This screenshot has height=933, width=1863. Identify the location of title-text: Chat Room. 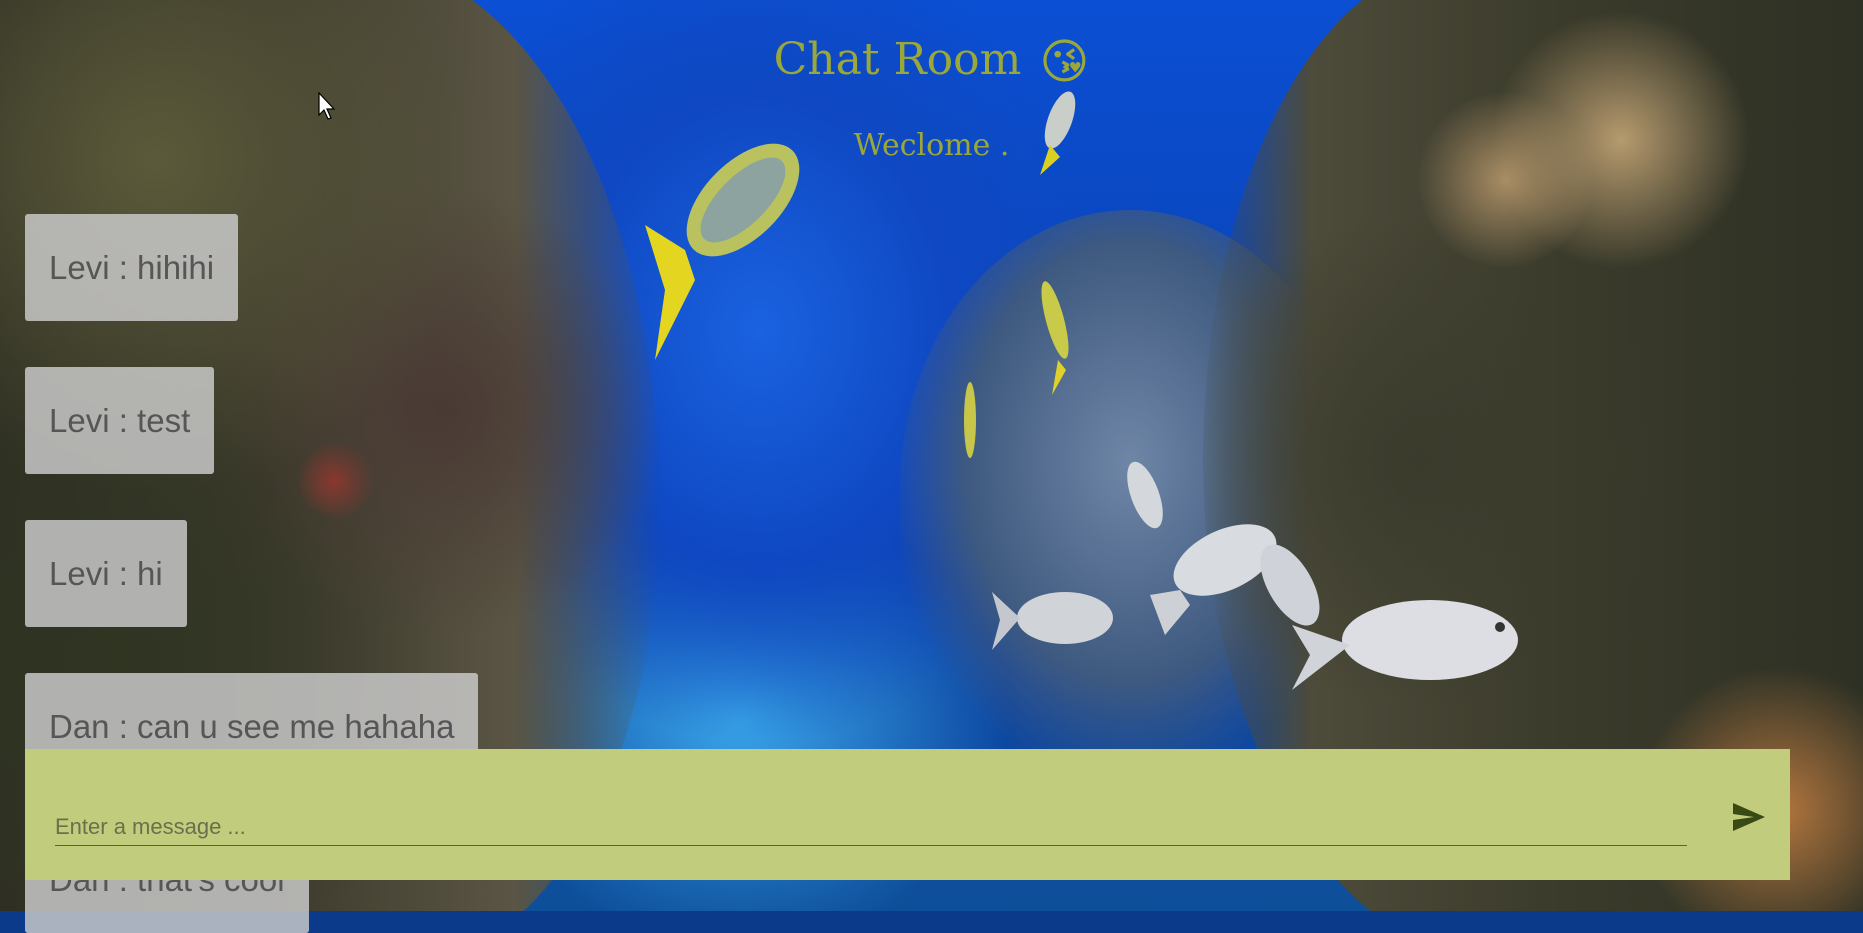
(897, 59).